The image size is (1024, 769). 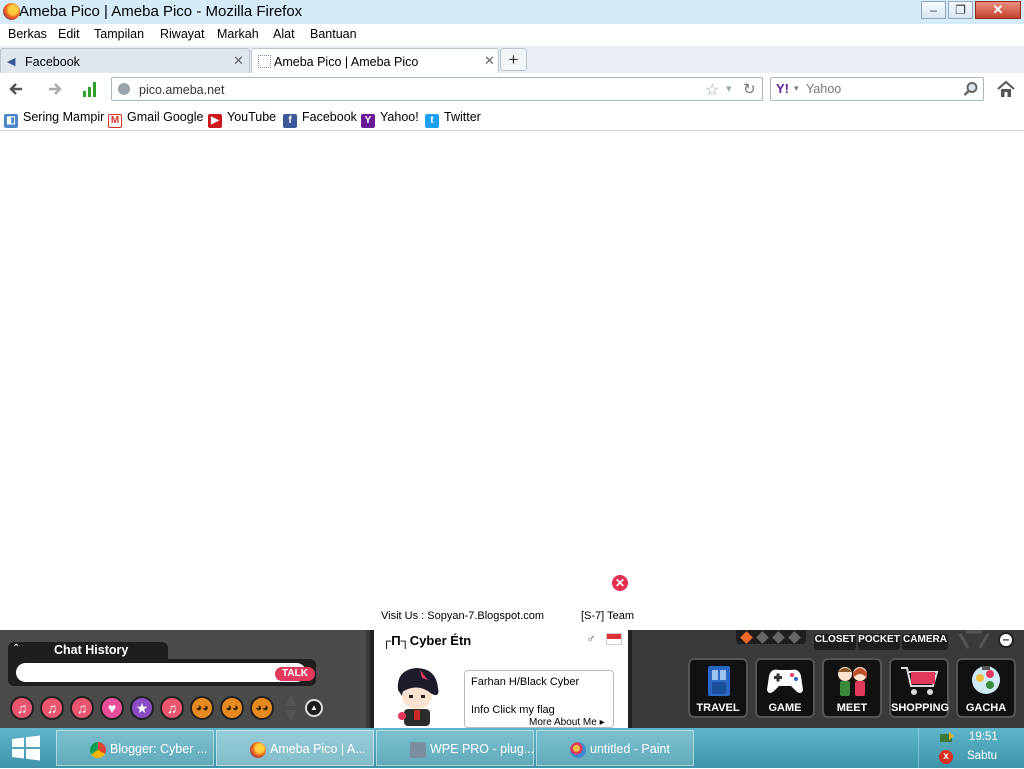 What do you see at coordinates (119, 34) in the screenshot?
I see `menu-tampilan: Tampilan` at bounding box center [119, 34].